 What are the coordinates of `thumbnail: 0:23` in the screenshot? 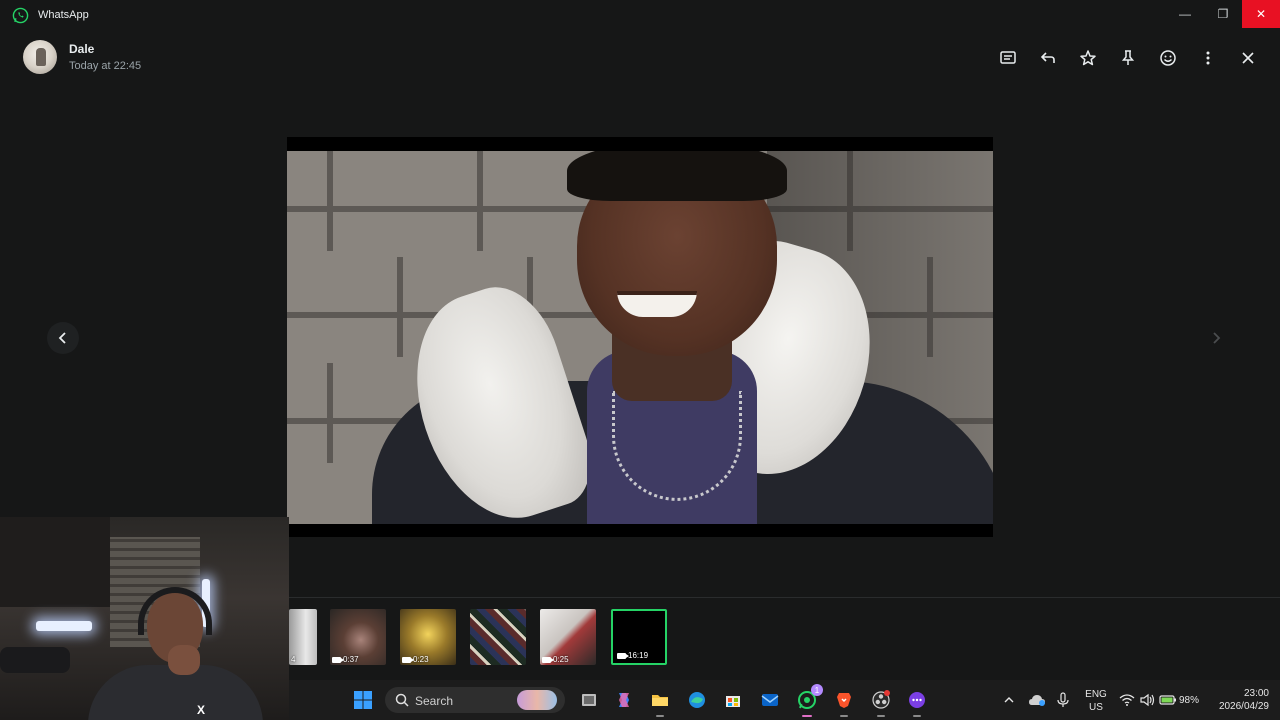 It's located at (428, 637).